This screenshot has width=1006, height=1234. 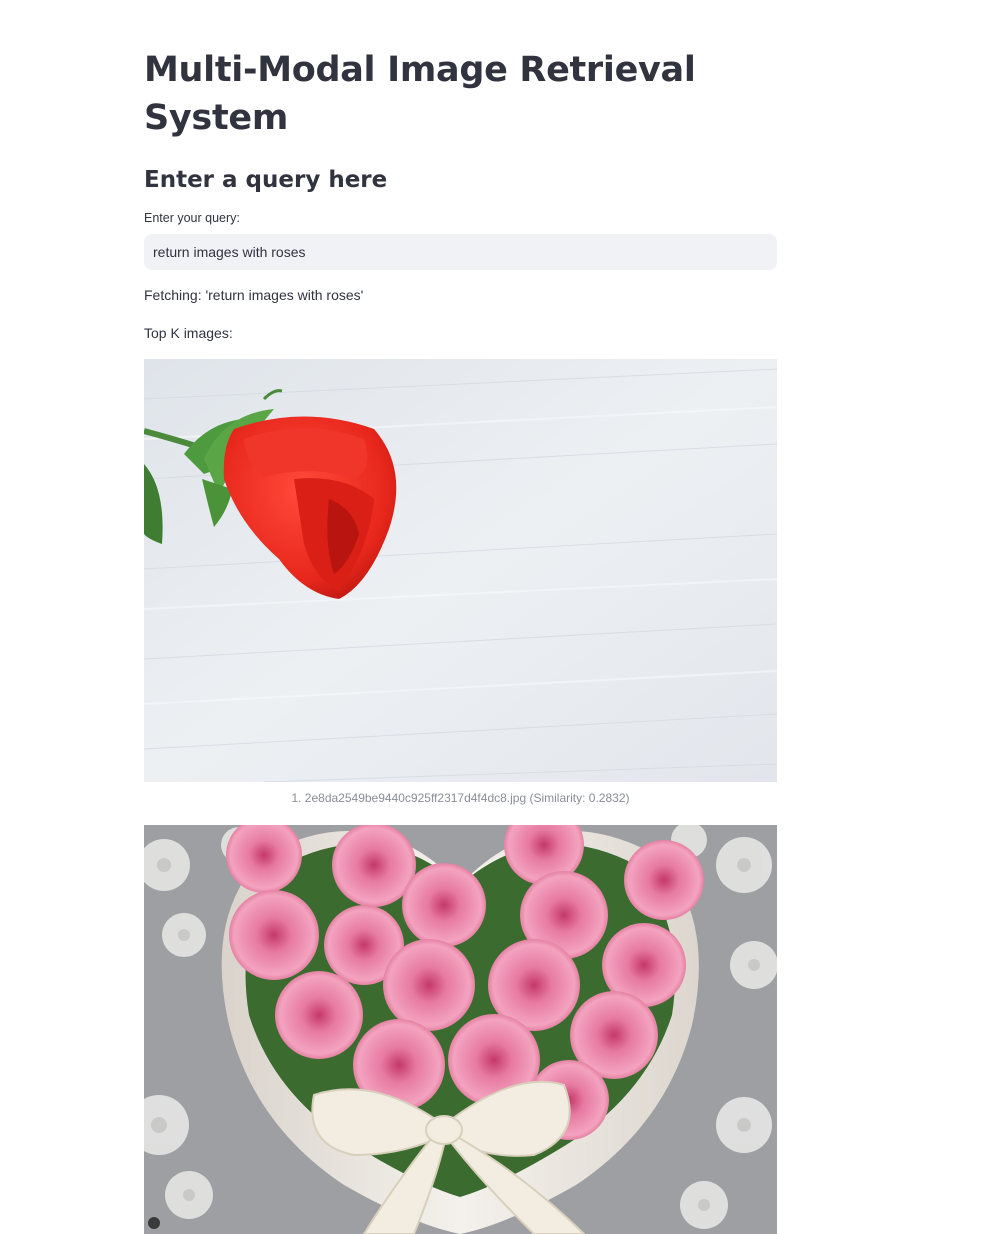 I want to click on query-subheader: Enter a query here, so click(x=266, y=180).